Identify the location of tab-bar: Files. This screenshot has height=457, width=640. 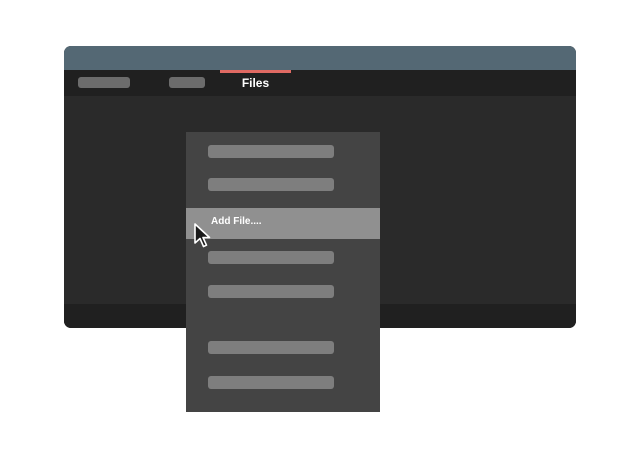
(320, 83).